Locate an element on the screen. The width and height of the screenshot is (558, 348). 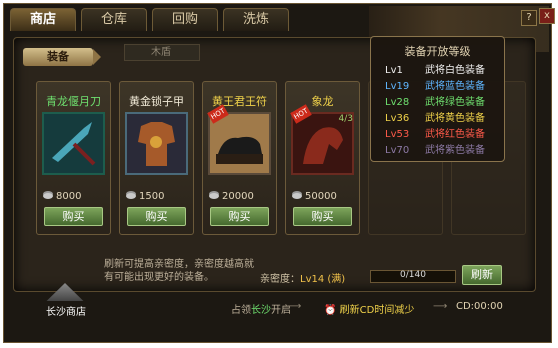
level-row: Lv70 武将紫色装备 is located at coordinates (440, 148).